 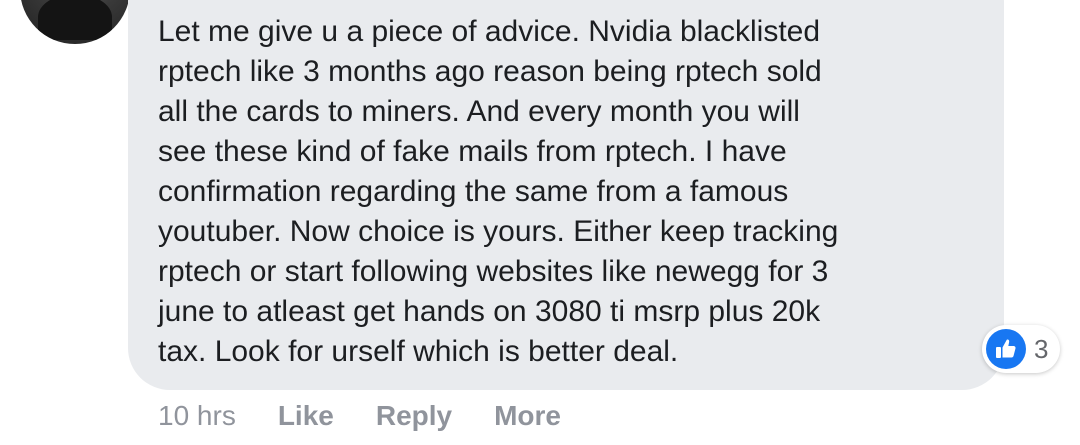 I want to click on reaction-count: 3, so click(x=1041, y=348).